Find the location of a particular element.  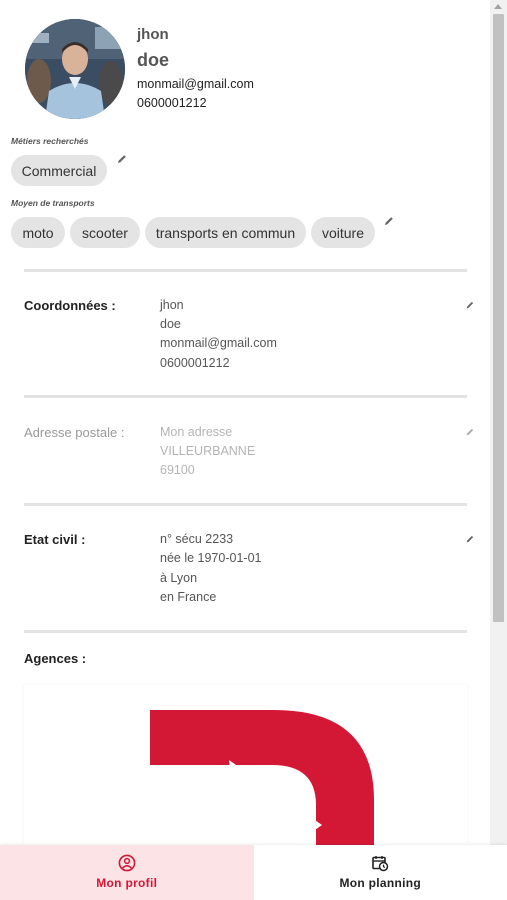

etat-civil-secu: n° sécu 2233 is located at coordinates (197, 539).